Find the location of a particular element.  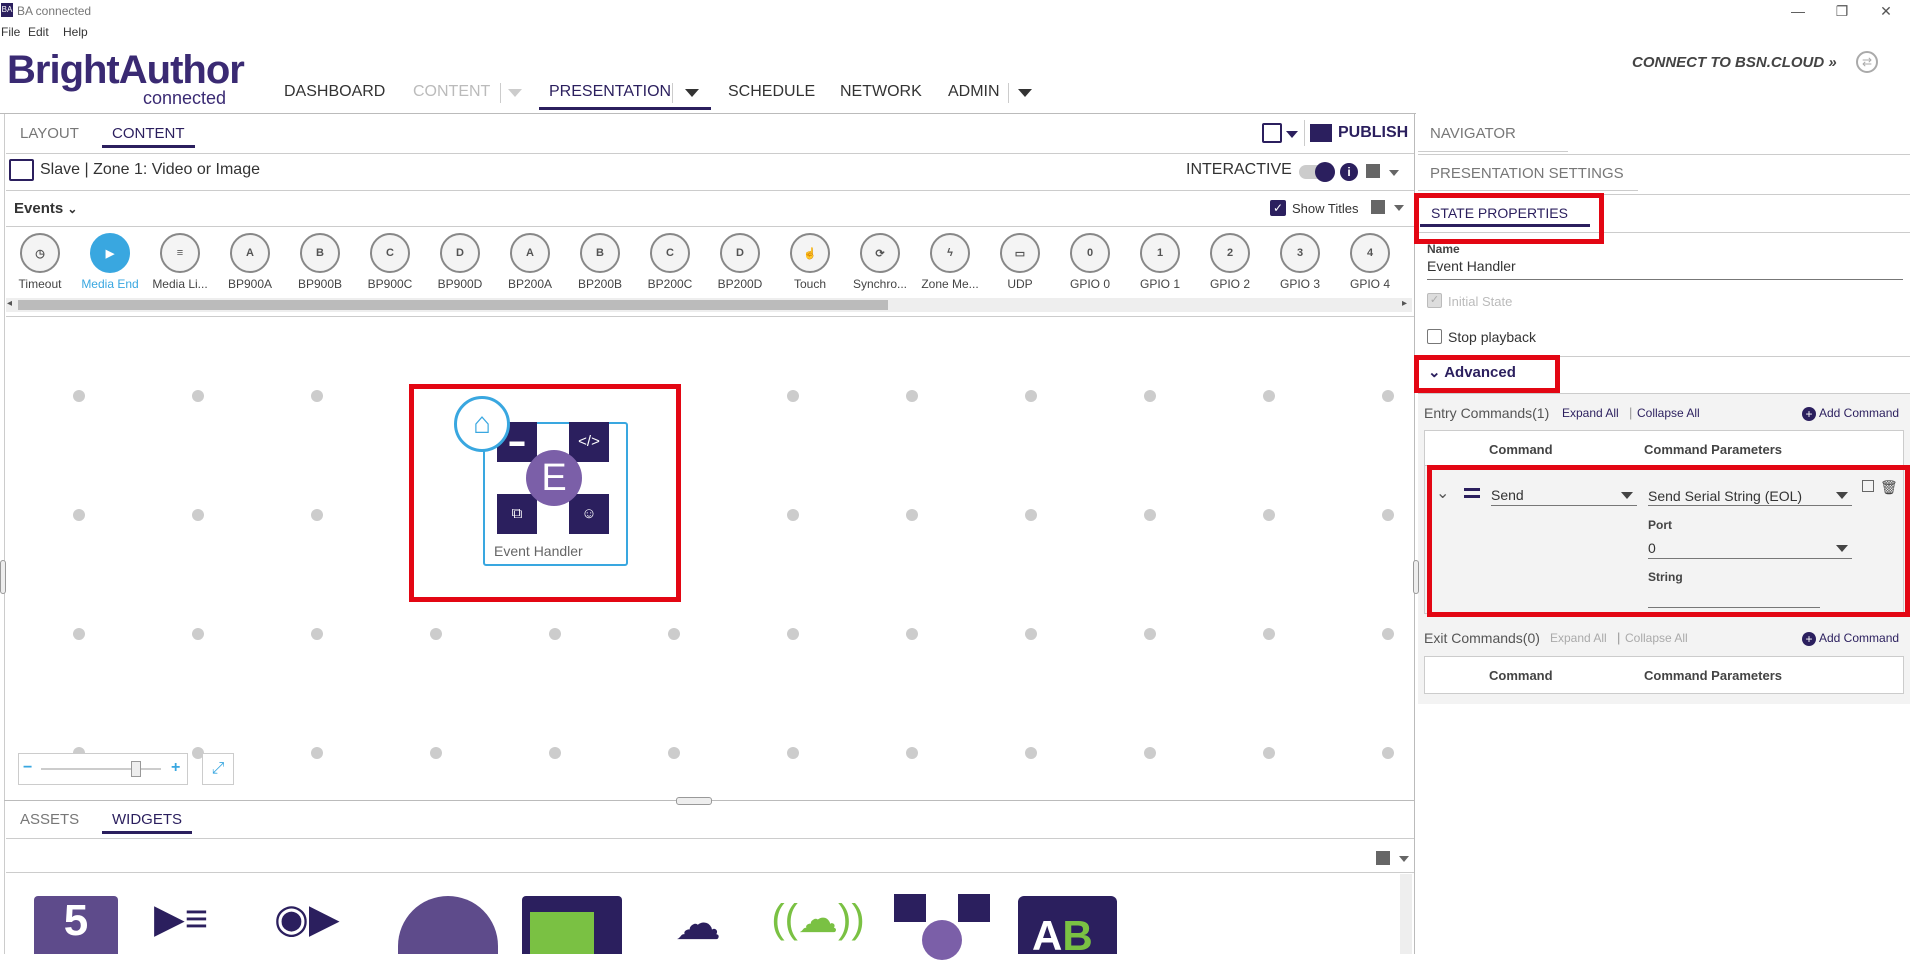

event-bp900b: B BP900B is located at coordinates (320, 262).